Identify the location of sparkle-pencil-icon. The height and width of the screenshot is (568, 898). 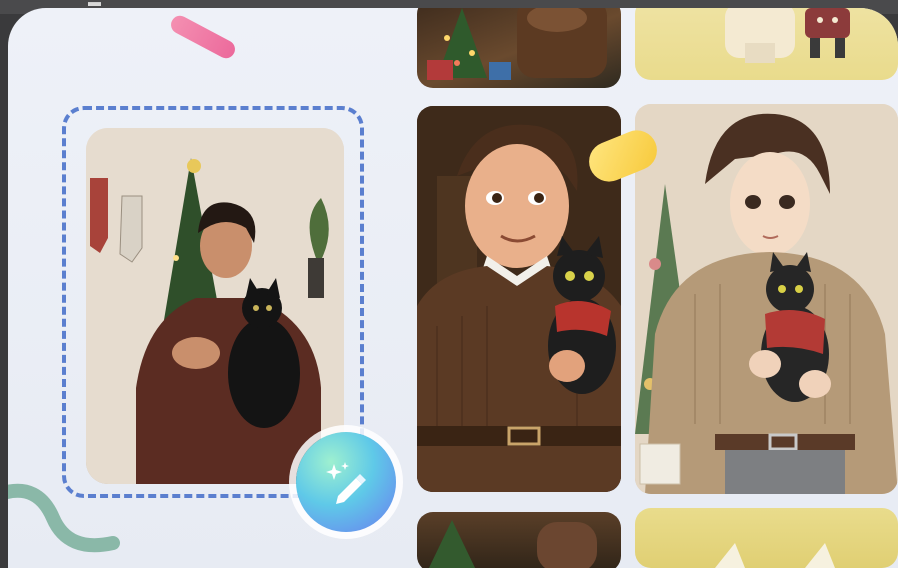
(346, 483).